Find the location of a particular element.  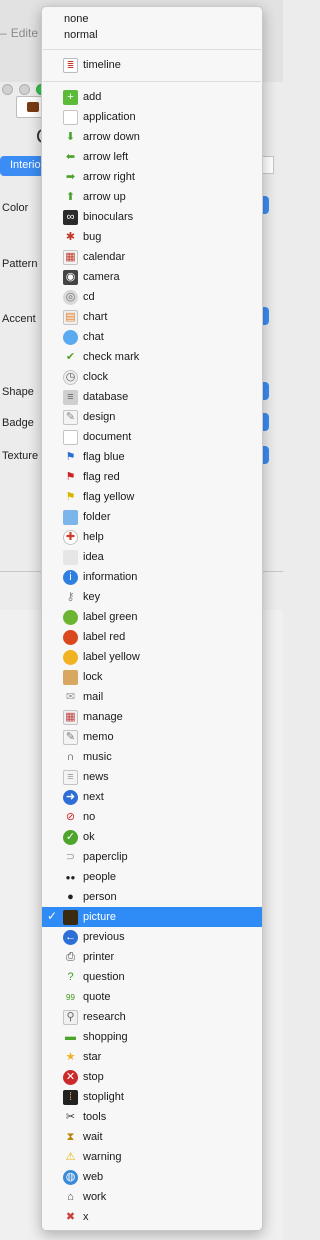

menu-item-clock: ◷ clock is located at coordinates (152, 377).